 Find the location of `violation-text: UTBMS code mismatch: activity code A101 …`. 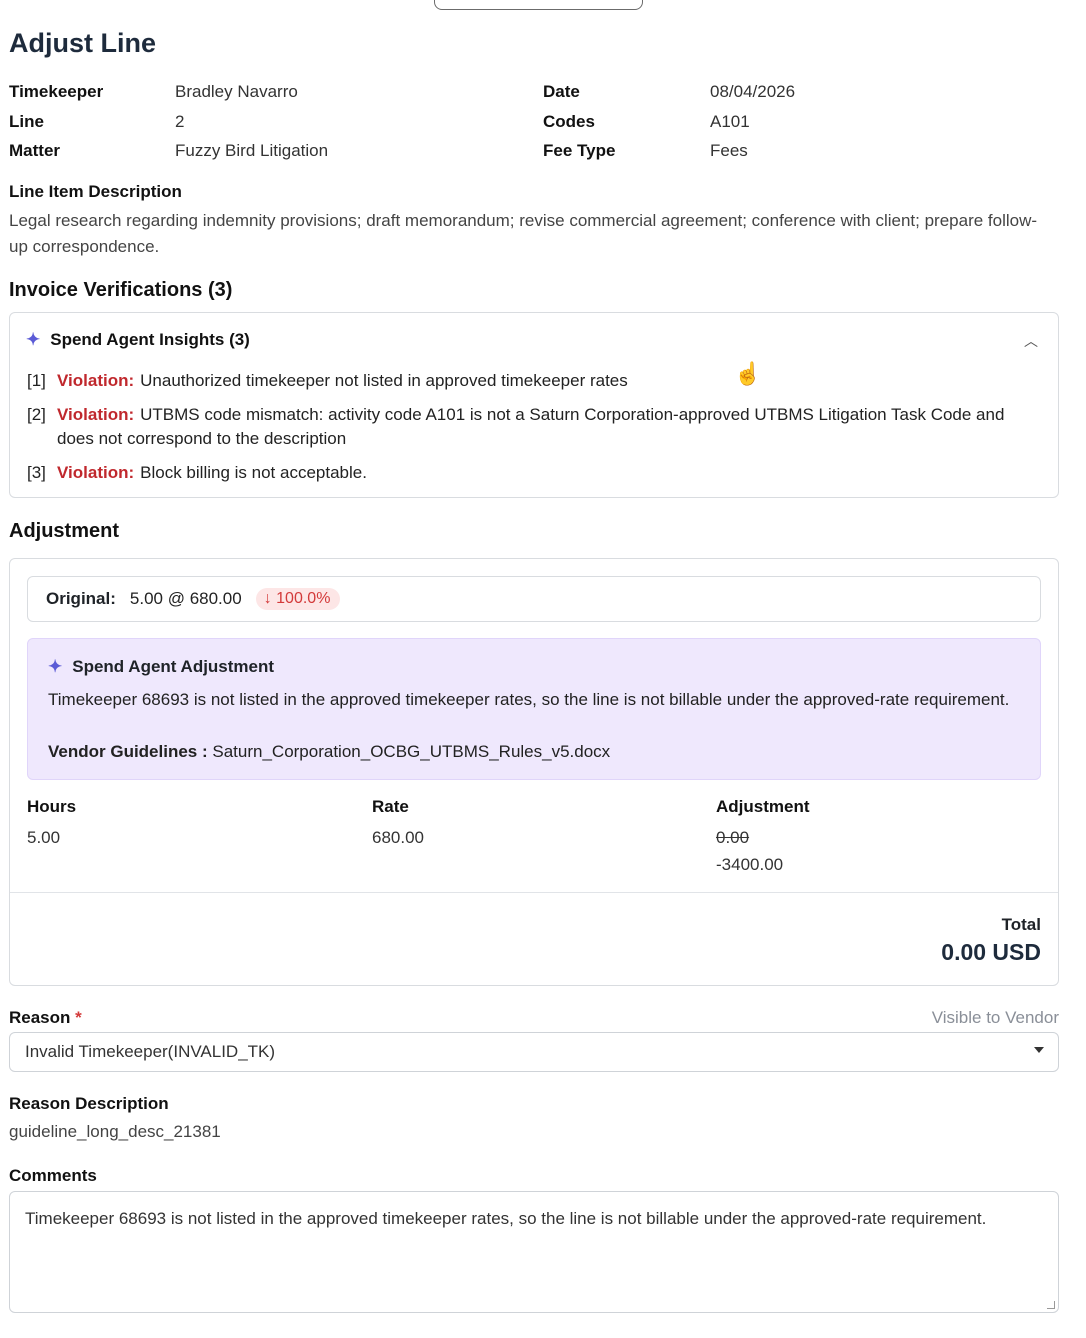

violation-text: UTBMS code mismatch: activity code A101 … is located at coordinates (531, 426).